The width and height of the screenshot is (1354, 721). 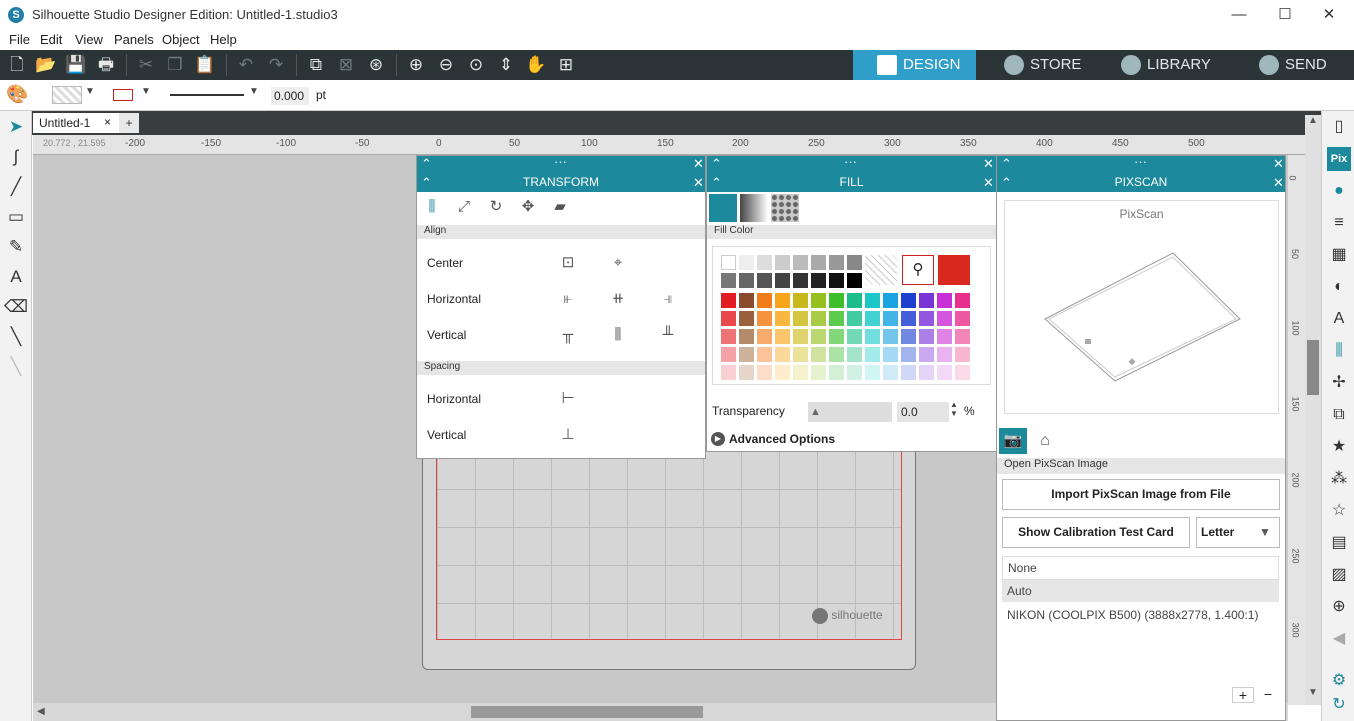 What do you see at coordinates (18, 95) in the screenshot?
I see `palette-icon: 🎨` at bounding box center [18, 95].